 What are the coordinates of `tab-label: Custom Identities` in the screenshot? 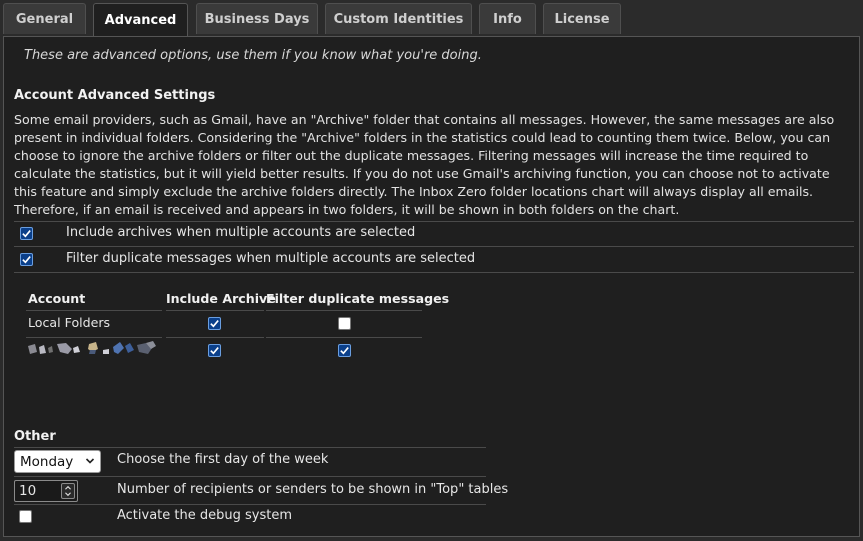 It's located at (398, 19).